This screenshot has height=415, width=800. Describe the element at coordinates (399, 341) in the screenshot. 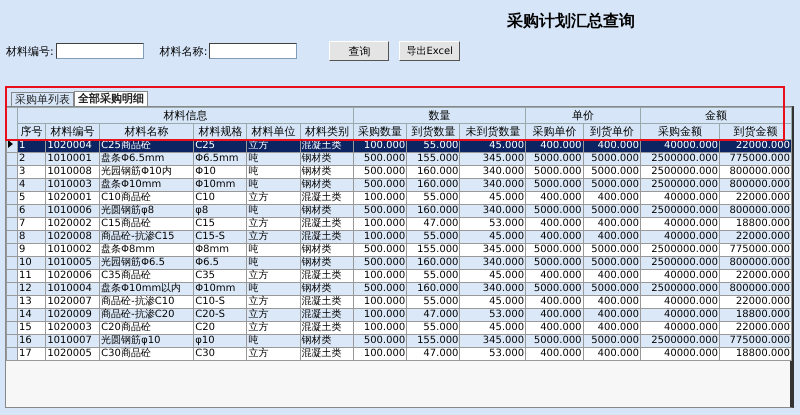

I see `table-row: 16 1010007 光圆钢筋φ10 φ10 吨 钢材类 500.000 155.000 345.000 5000.000 5000.000 2500000.000 775000.000` at that location.